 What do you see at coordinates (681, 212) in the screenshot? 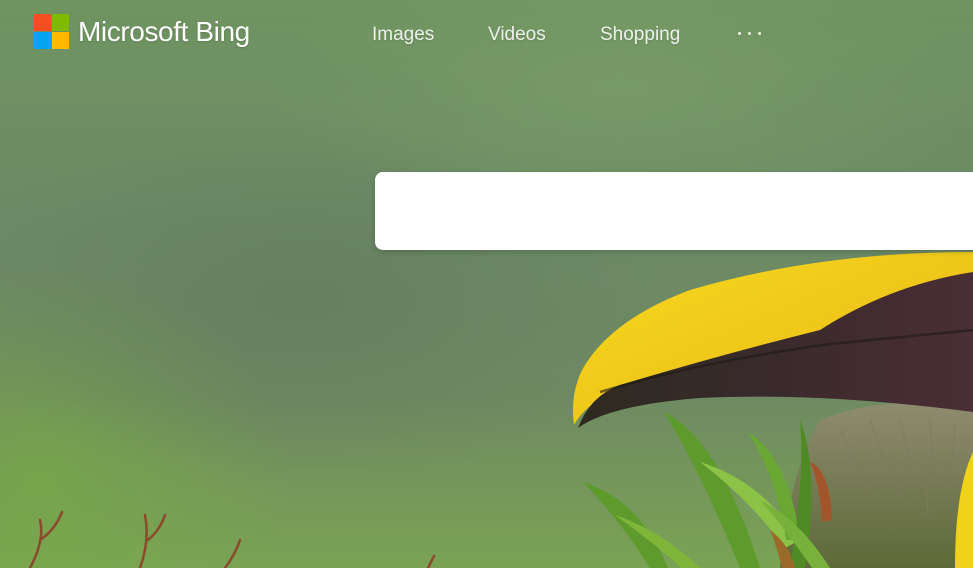
I see `search-input` at bounding box center [681, 212].